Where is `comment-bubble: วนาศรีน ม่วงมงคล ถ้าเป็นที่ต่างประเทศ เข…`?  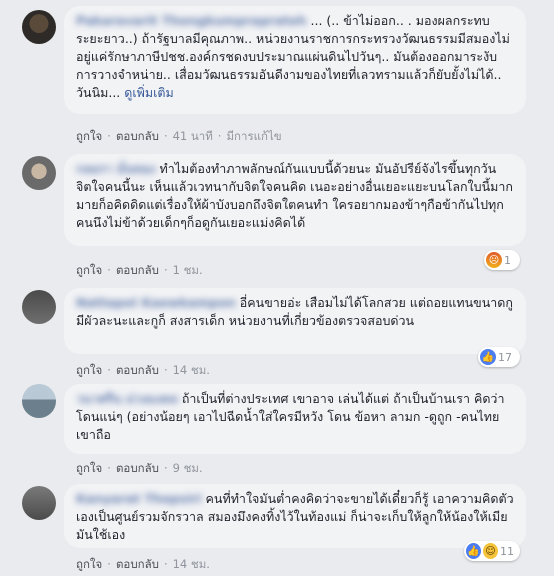
comment-bubble: วนาศรีน ม่วงมงคล ถ้าเป็นที่ต่างประเทศ เข… is located at coordinates (295, 419).